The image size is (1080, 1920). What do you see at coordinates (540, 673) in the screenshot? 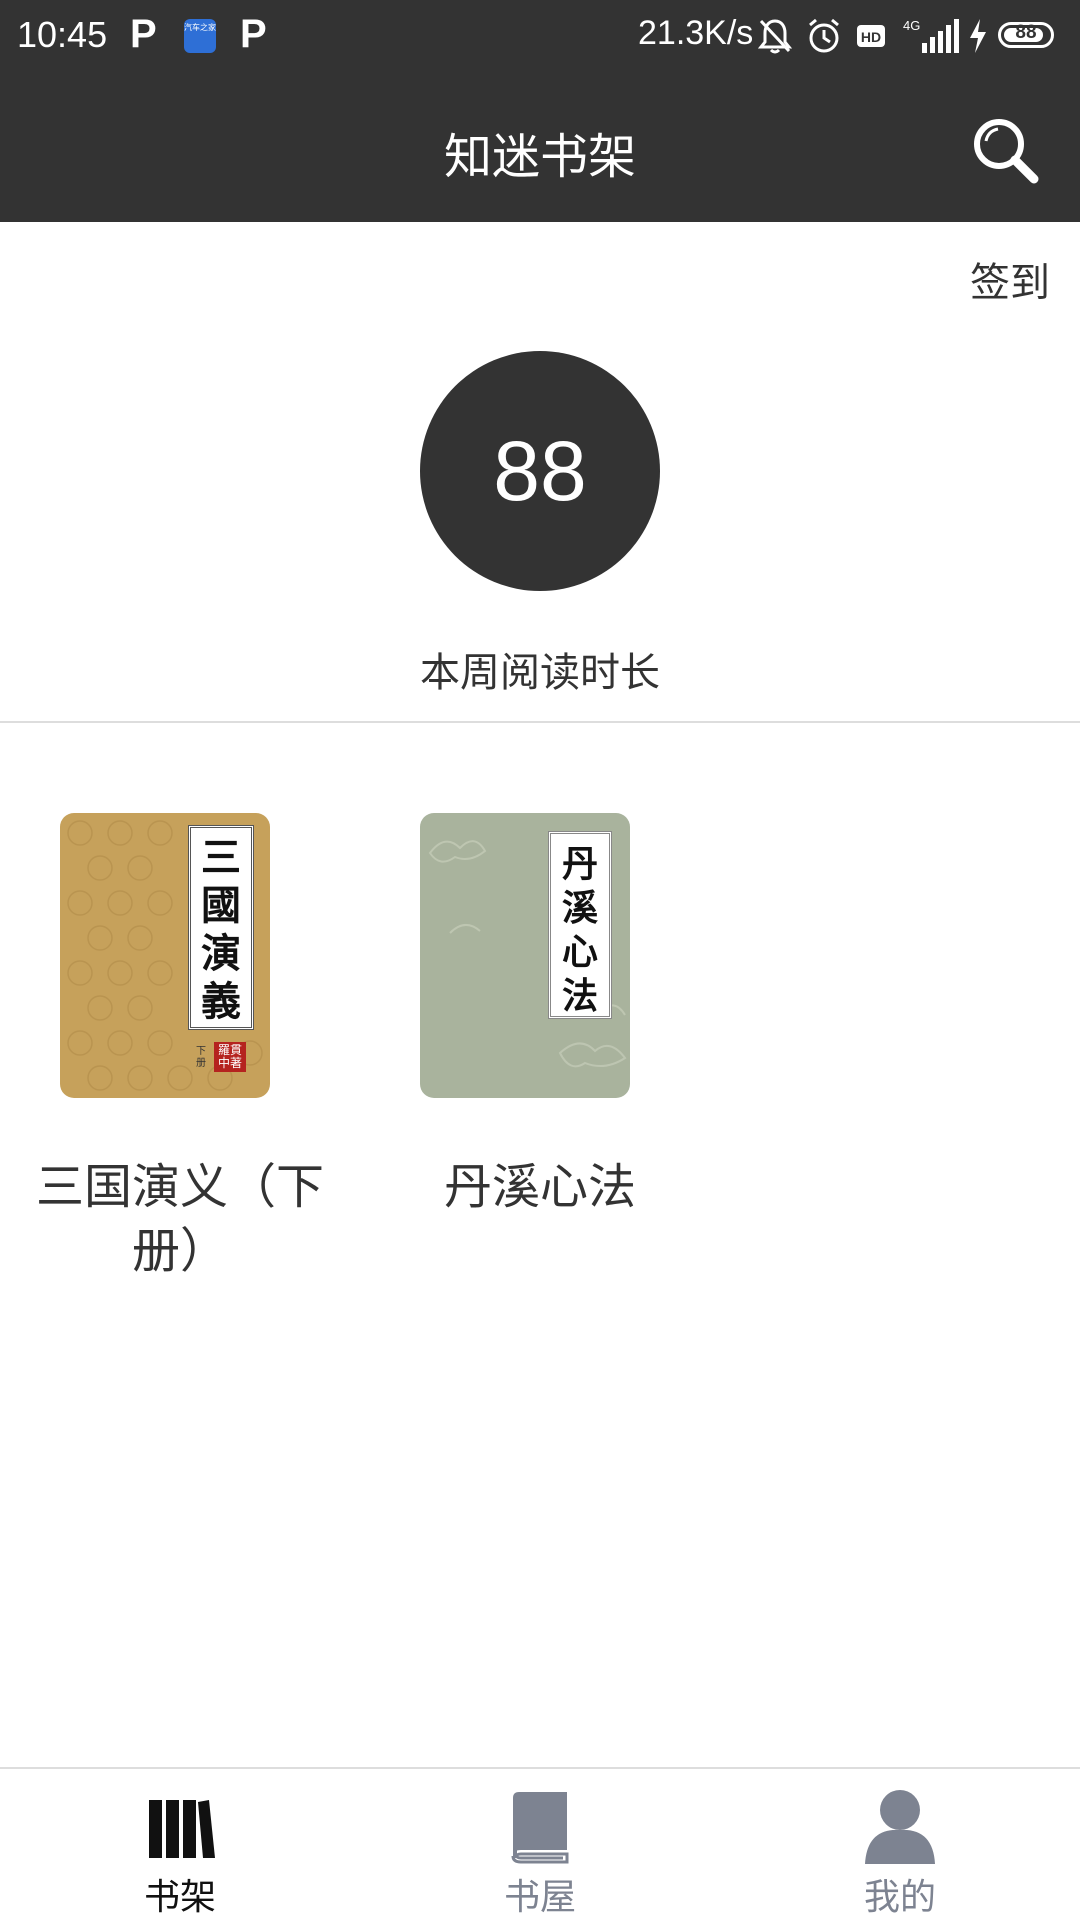
I see `weekly-reading-time-label: 本周阅读时长` at bounding box center [540, 673].